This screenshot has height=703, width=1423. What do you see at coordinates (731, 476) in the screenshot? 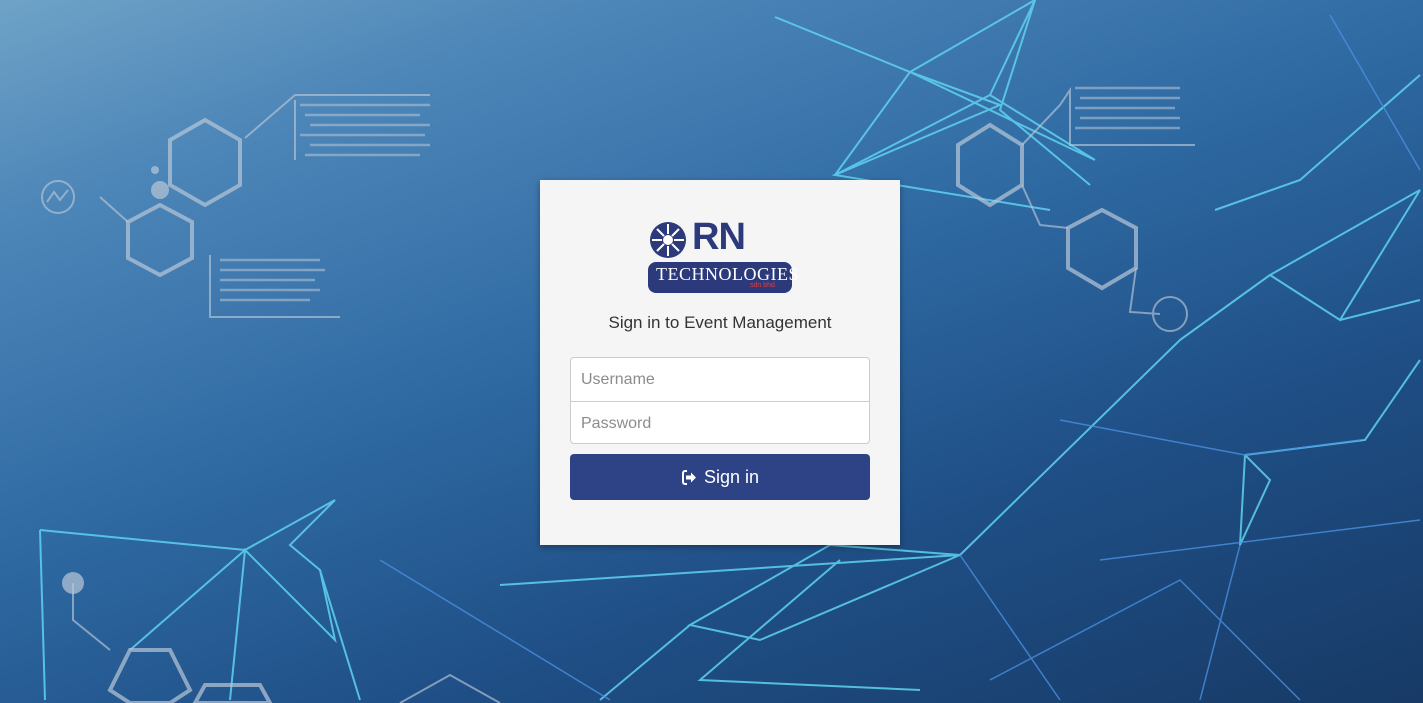
I see `sign-in-label: Sign in` at bounding box center [731, 476].